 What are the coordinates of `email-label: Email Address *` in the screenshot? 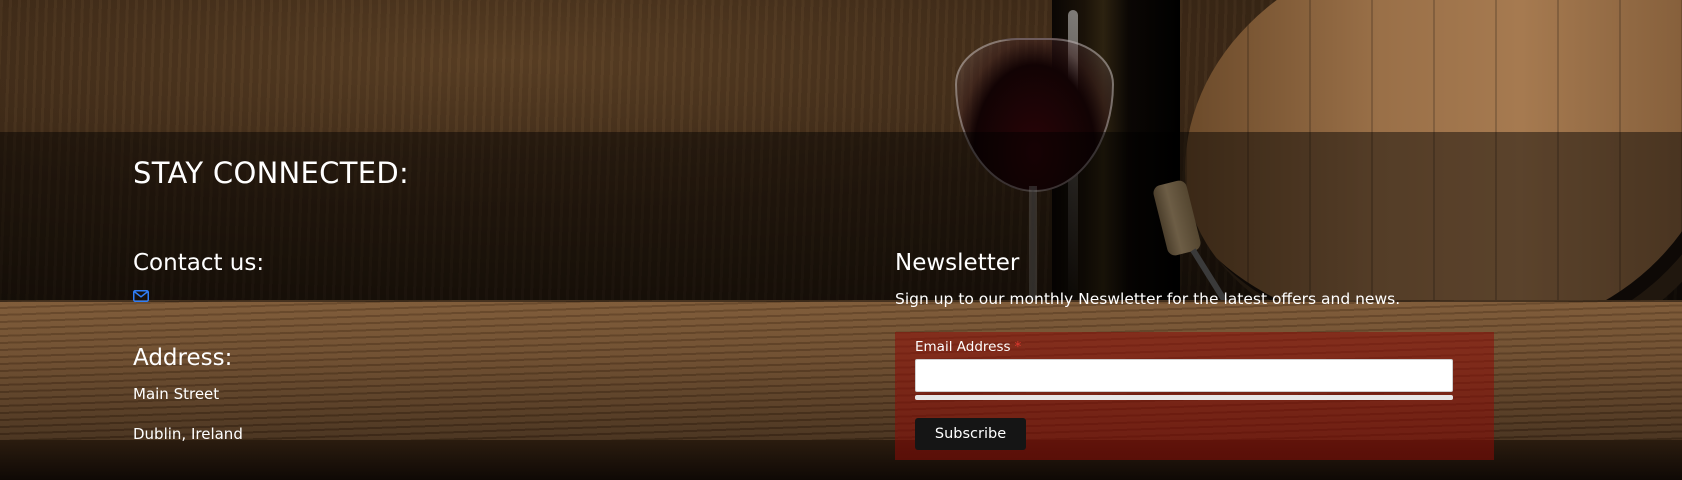 It's located at (968, 347).